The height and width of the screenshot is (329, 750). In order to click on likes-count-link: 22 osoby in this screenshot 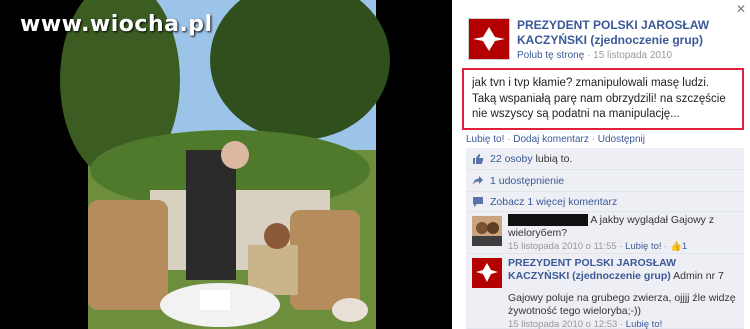, I will do `click(511, 159)`.